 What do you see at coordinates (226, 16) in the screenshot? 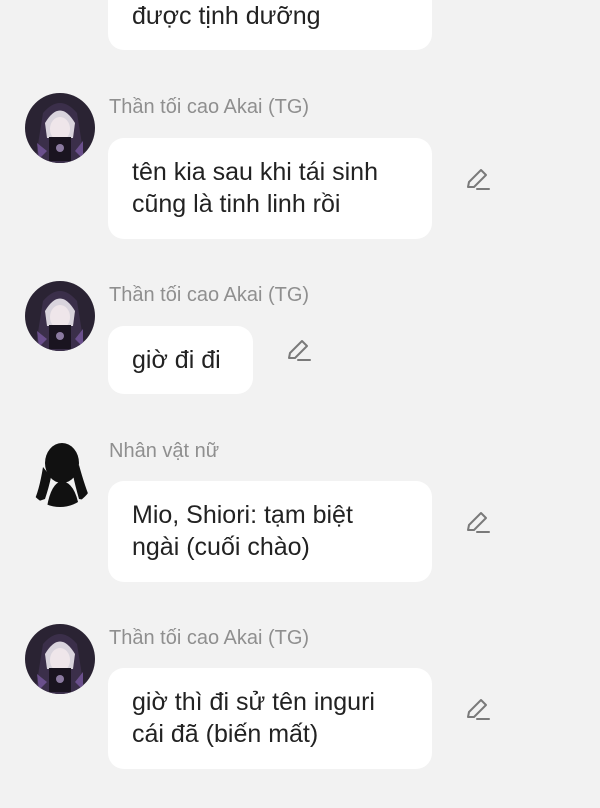
I see `message-text-line: được tịnh dưỡng` at bounding box center [226, 16].